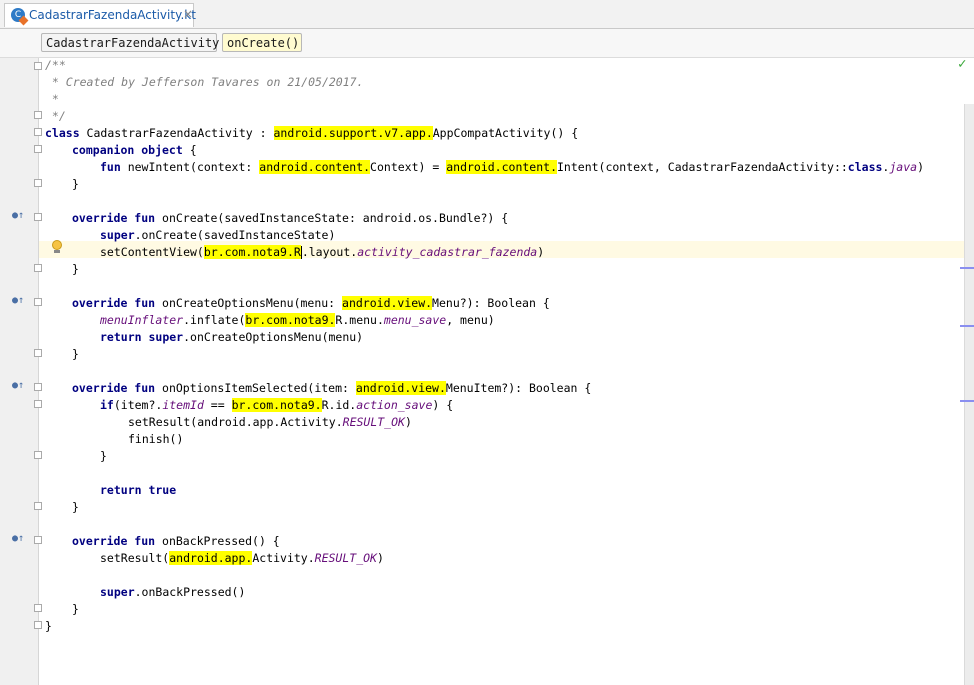 This screenshot has width=974, height=685. I want to click on vertical-scrollbar, so click(969, 394).